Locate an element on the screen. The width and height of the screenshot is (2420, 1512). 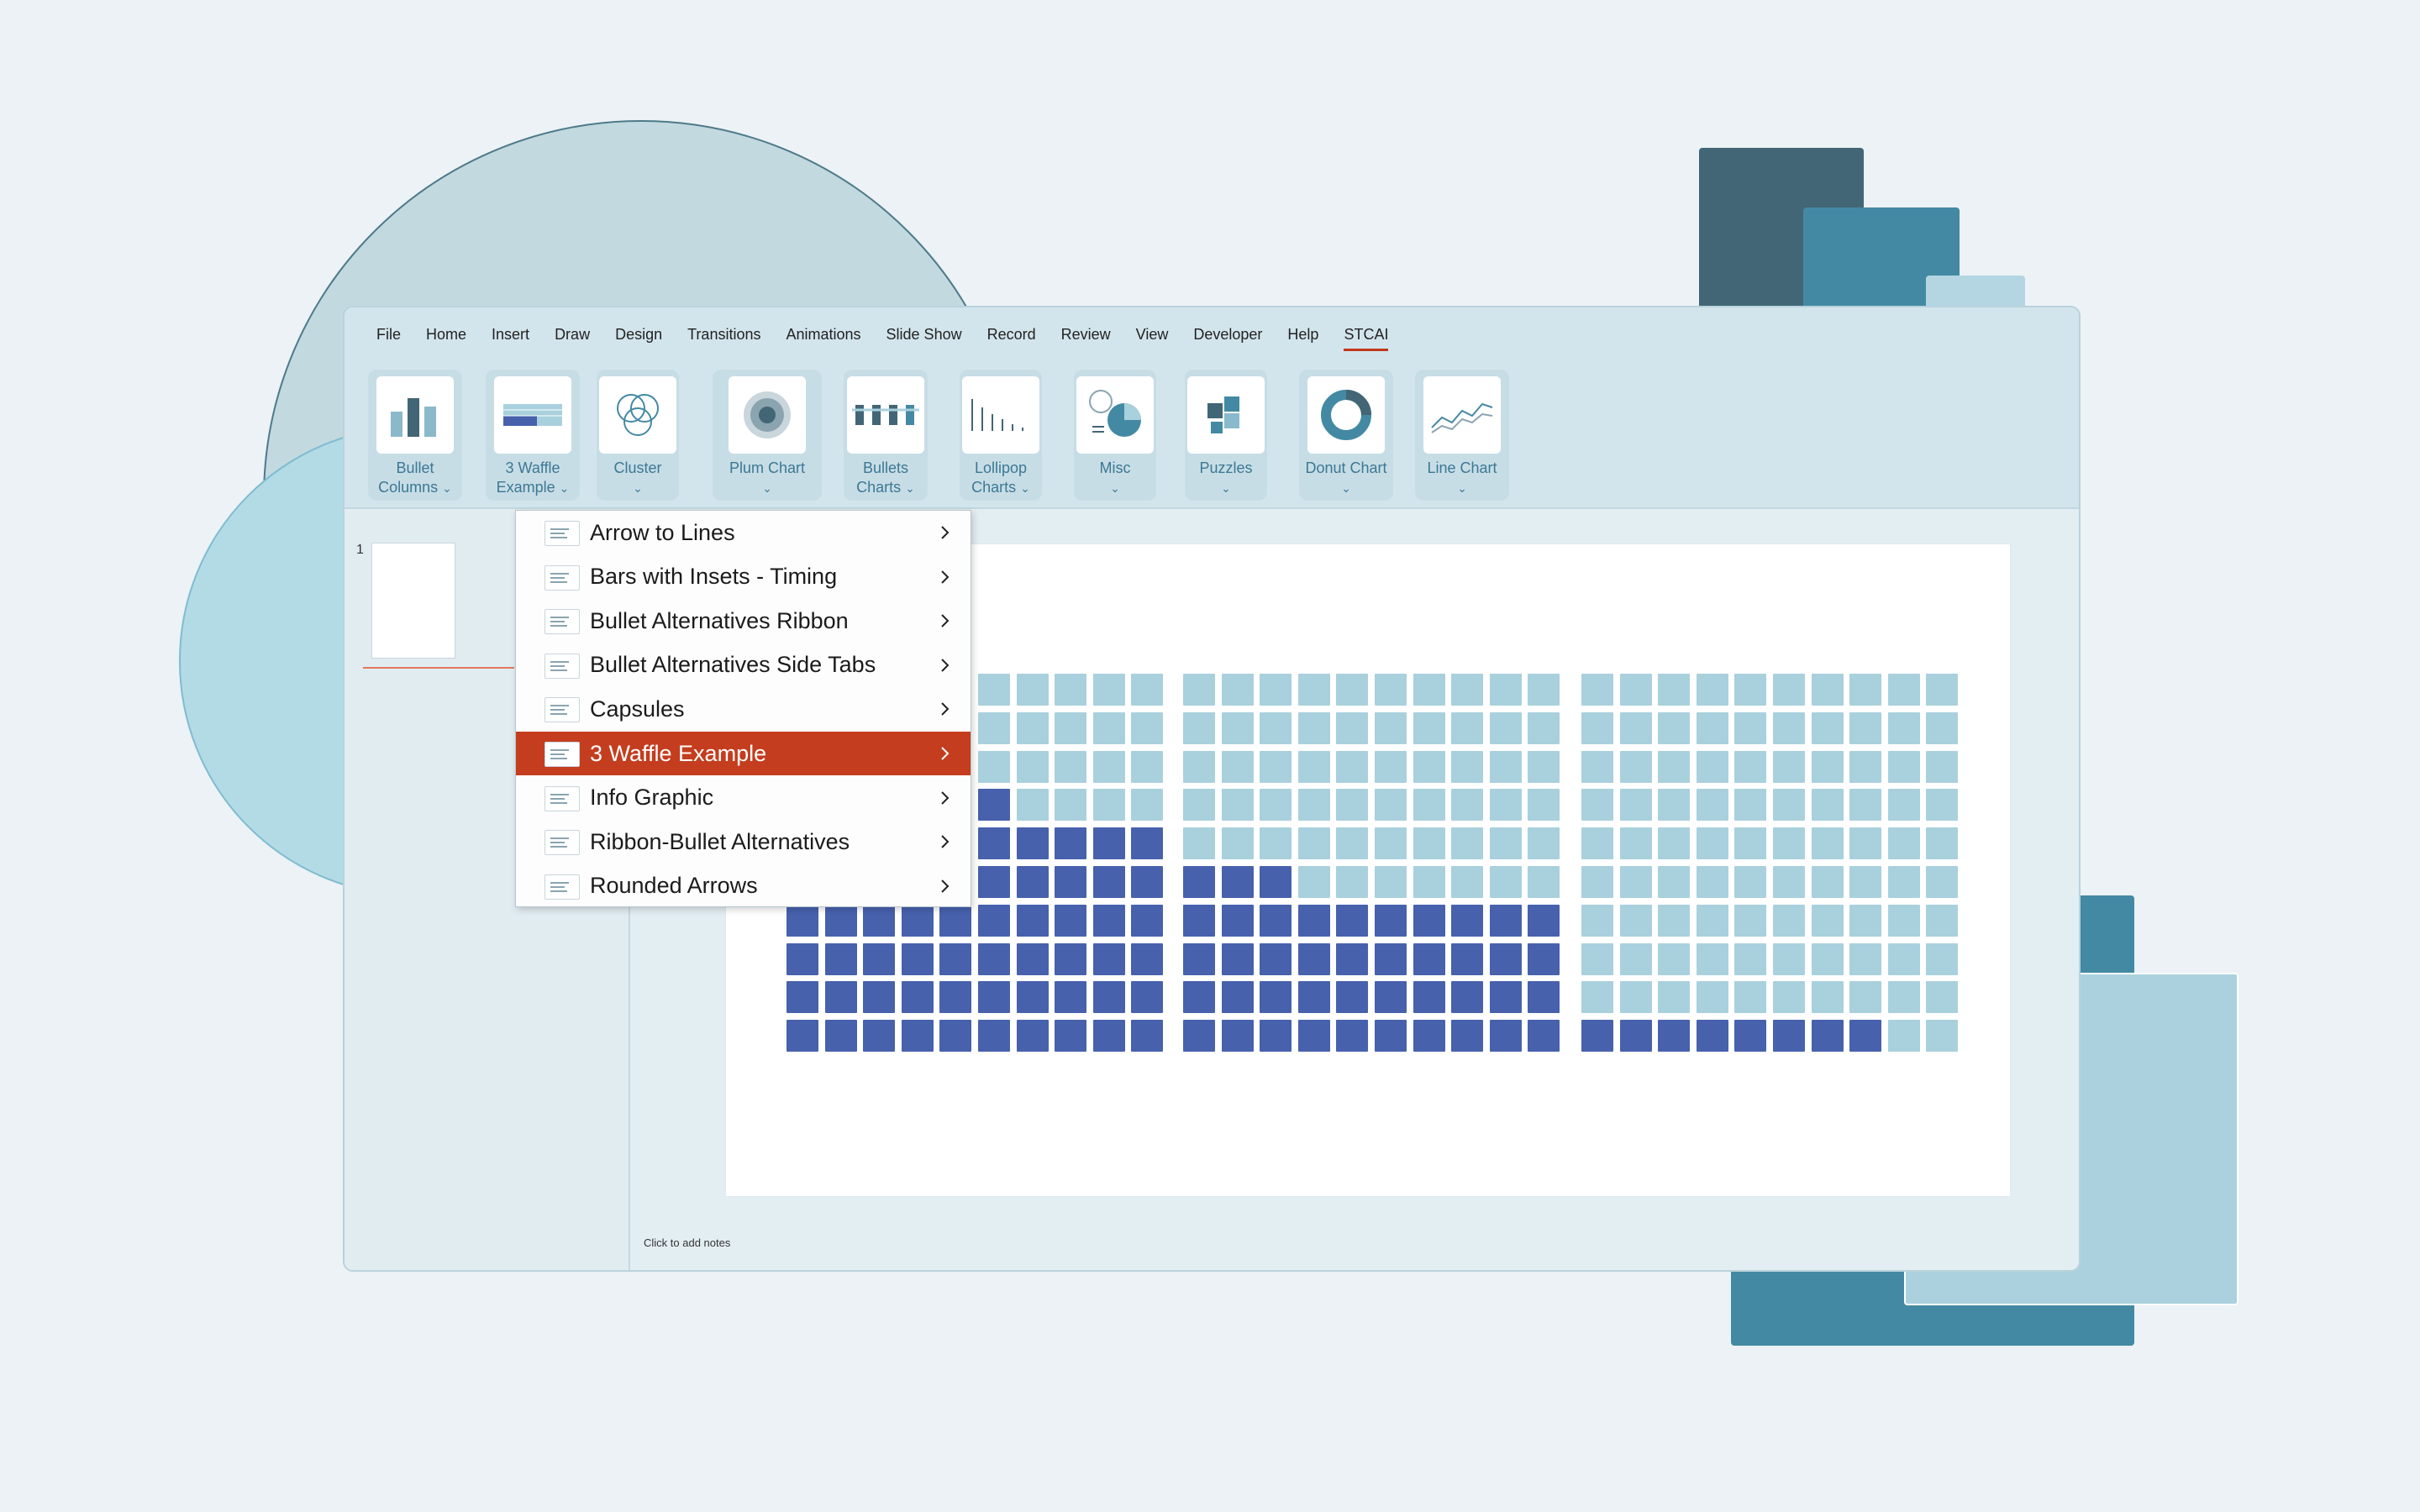
menu-home: Home is located at coordinates (446, 334).